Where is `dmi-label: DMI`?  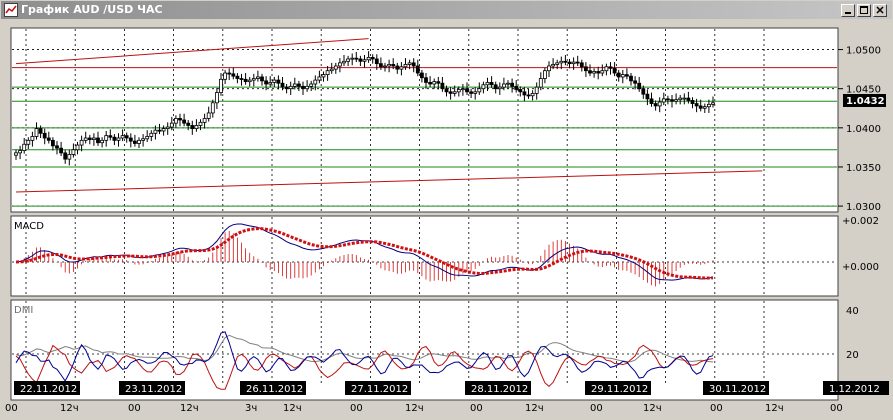 dmi-label: DMI is located at coordinates (23, 310).